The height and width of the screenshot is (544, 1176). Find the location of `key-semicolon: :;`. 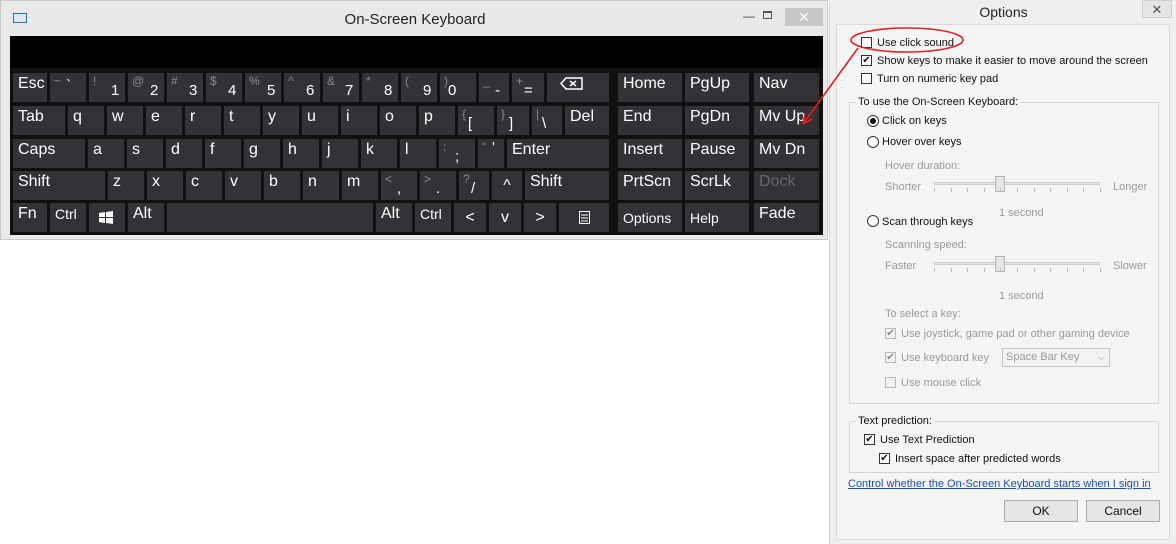

key-semicolon: :; is located at coordinates (457, 153).